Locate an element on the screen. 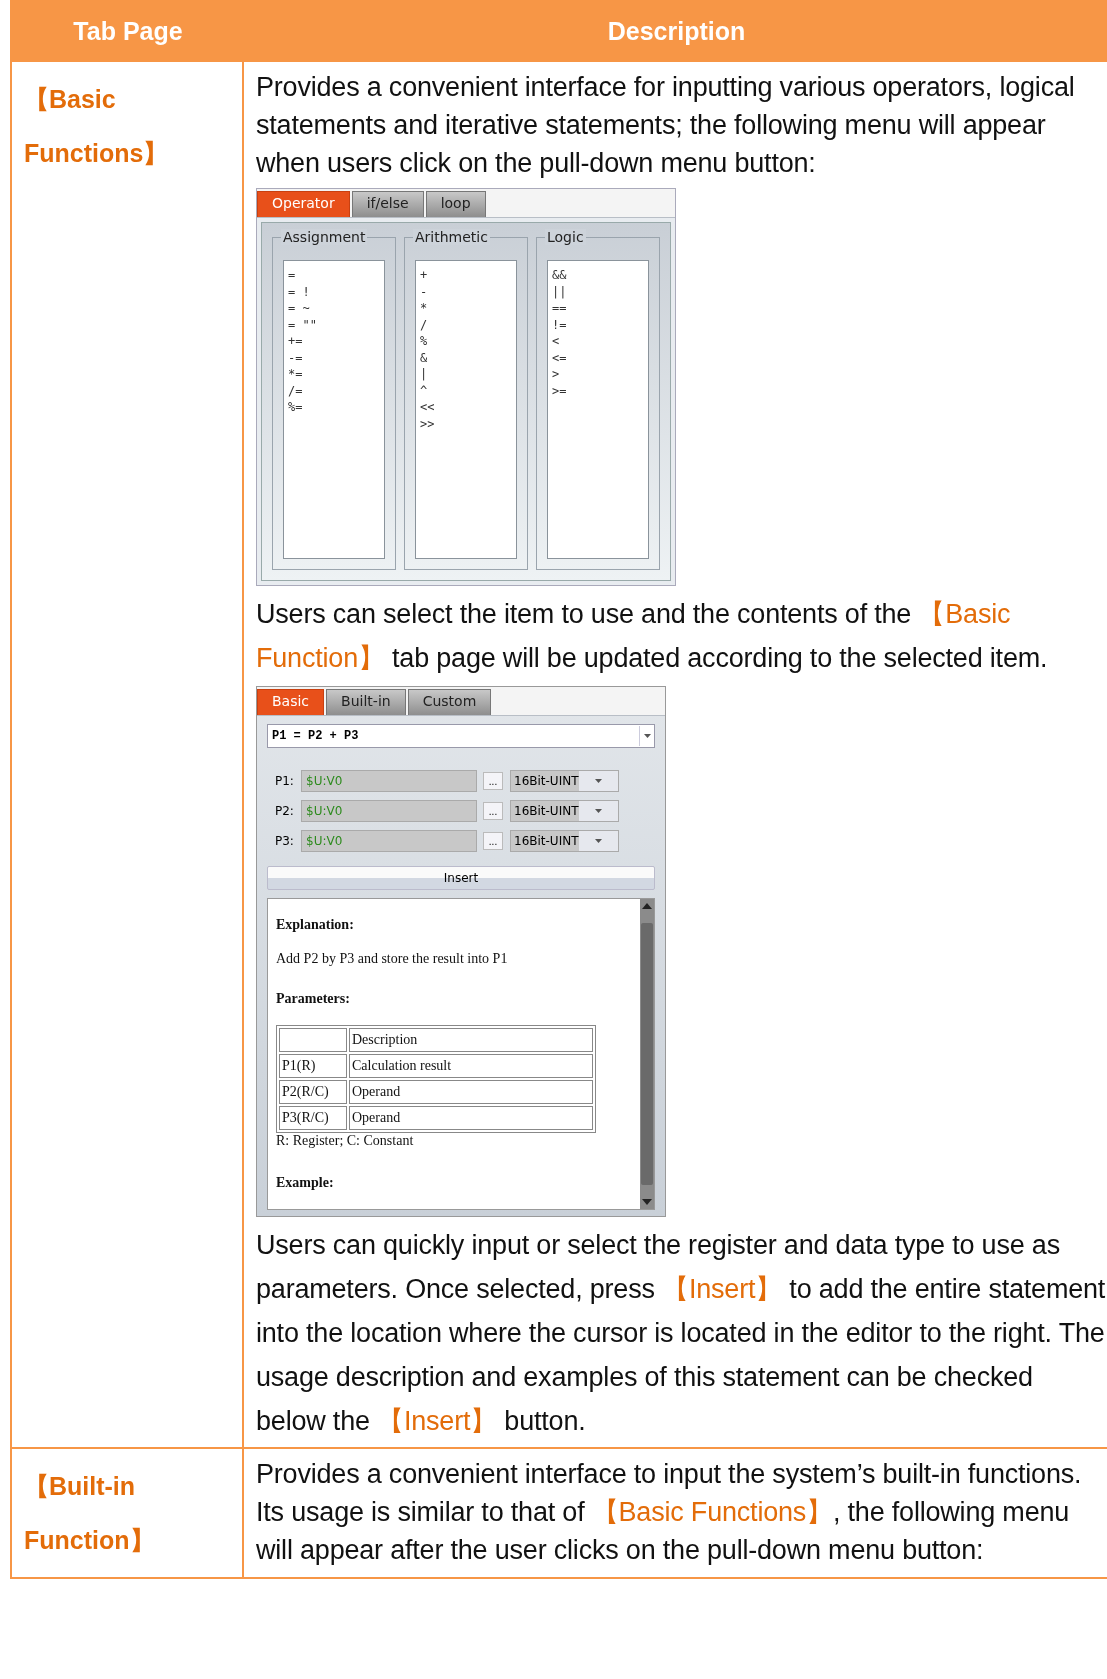 The width and height of the screenshot is (1107, 1679). description-paragraph: Users can quickly input or select the register and data type to use as parameters. Once selected, press 【Insert】 to add the entire statement into the location where the cursor is located in the editor to the right. The usage description and examples of this statement can be checked below the 【Insert】 button. is located at coordinates (681, 1333).